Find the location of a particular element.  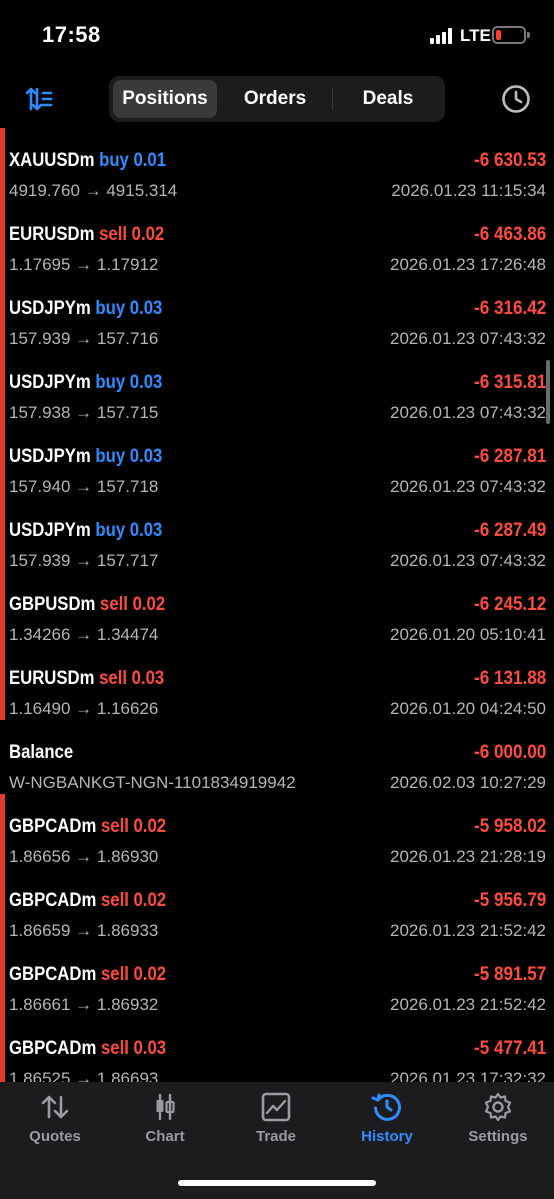

row-title: GBPCADm sell 0.02 is located at coordinates (87, 975).